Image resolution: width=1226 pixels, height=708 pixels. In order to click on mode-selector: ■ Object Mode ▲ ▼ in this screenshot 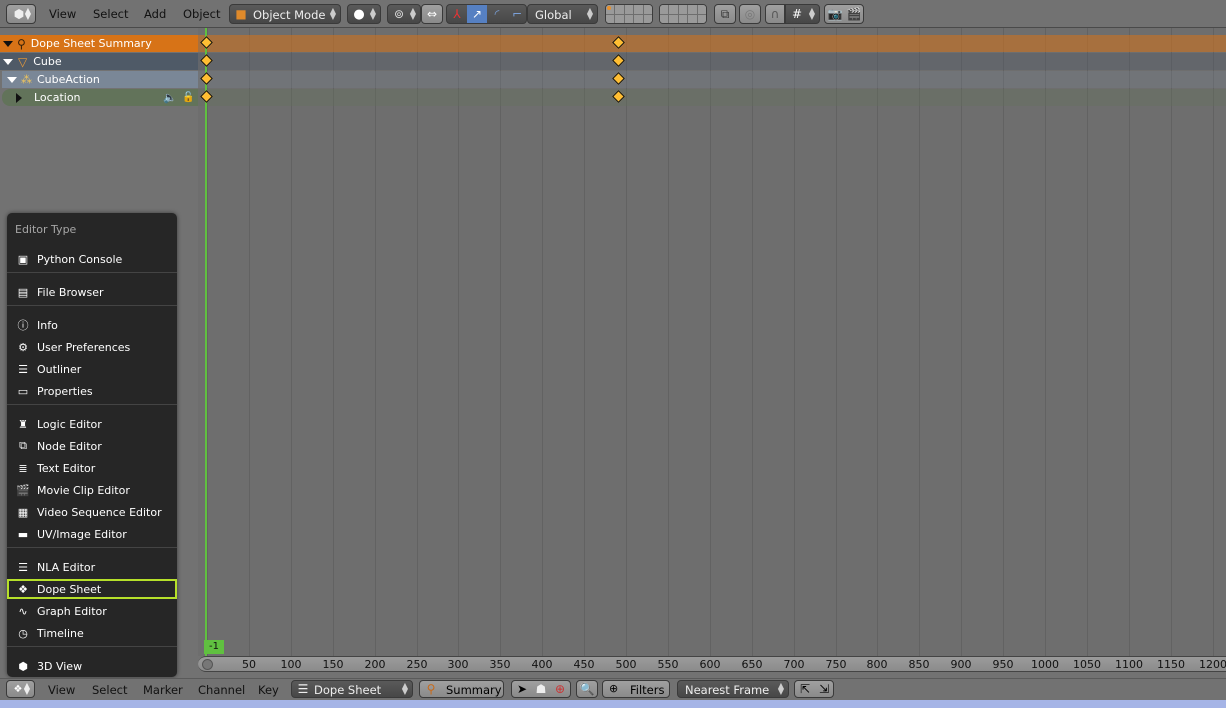, I will do `click(285, 14)`.